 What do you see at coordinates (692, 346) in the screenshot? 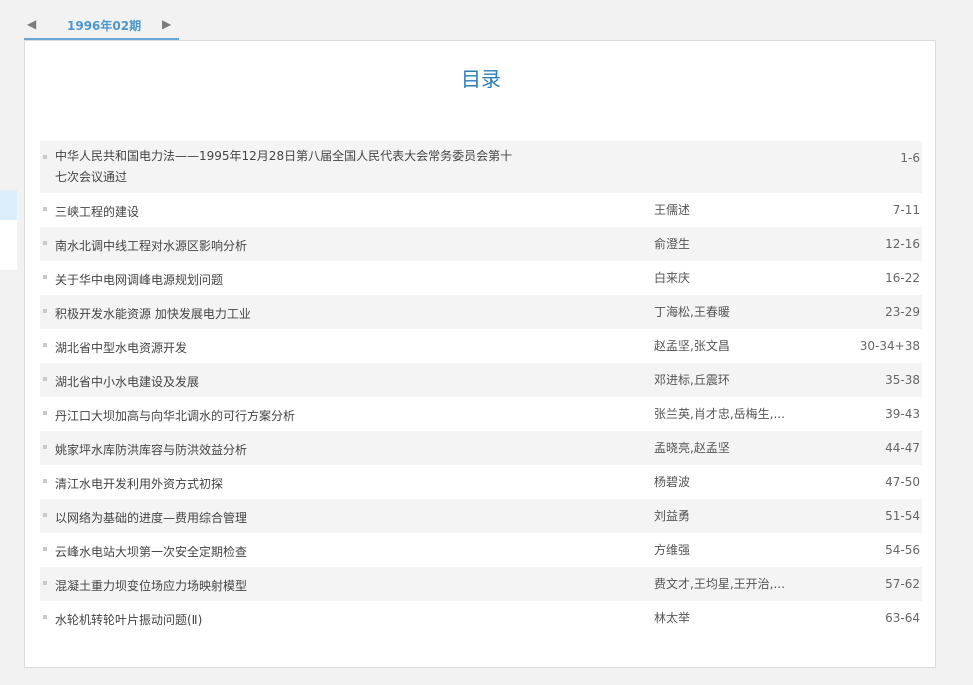
I see `article-author: 赵孟坚,张文昌` at bounding box center [692, 346].